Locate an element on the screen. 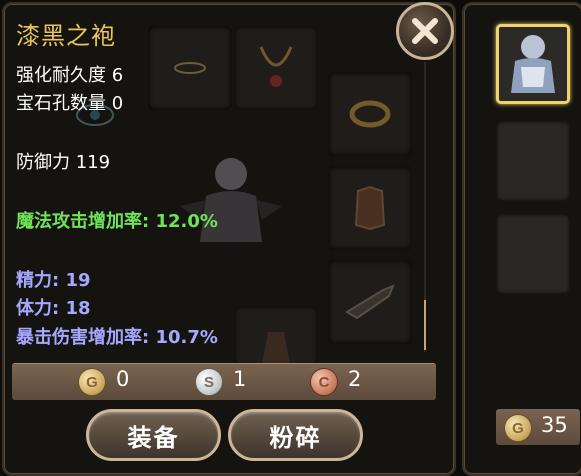  silver-count: 1 is located at coordinates (240, 379).